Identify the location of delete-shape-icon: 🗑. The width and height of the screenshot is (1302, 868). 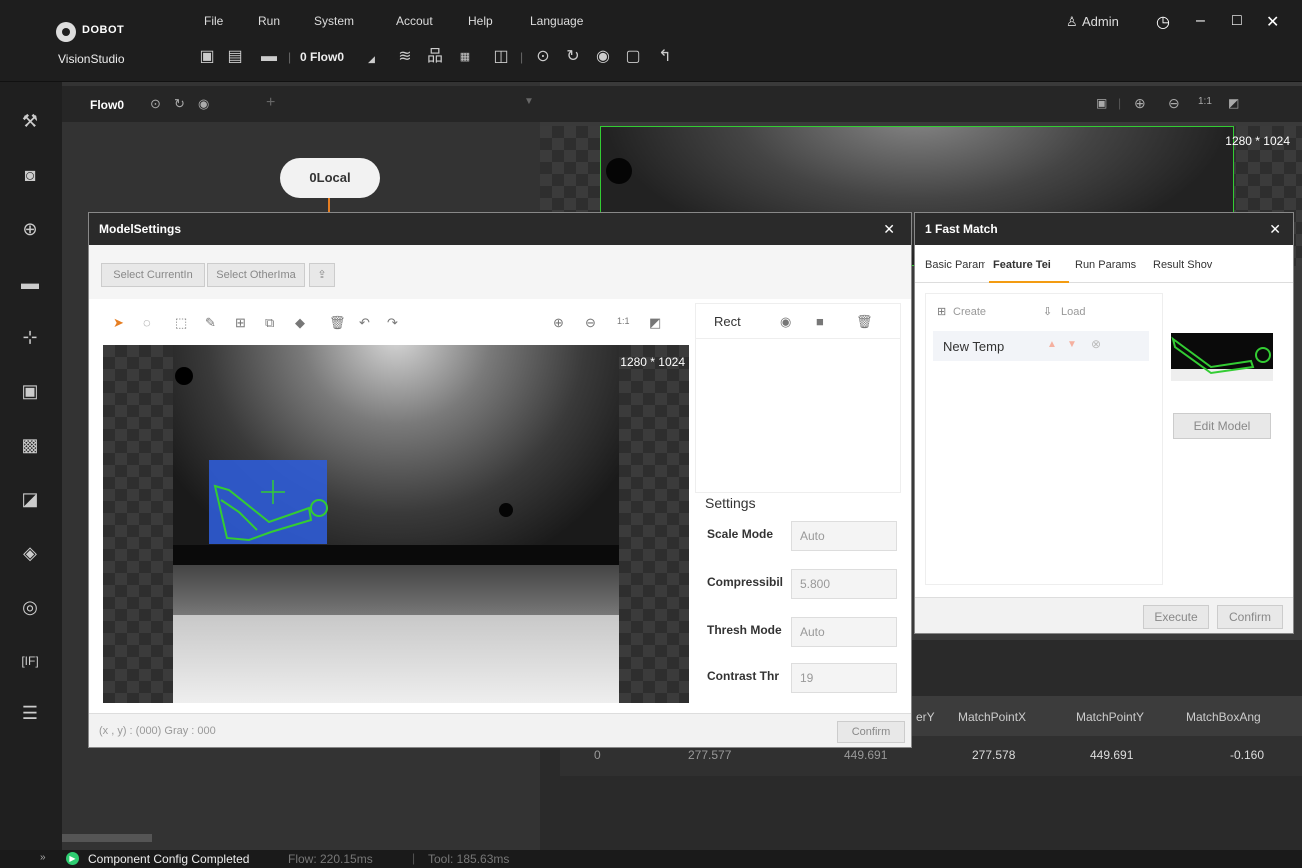
(864, 322).